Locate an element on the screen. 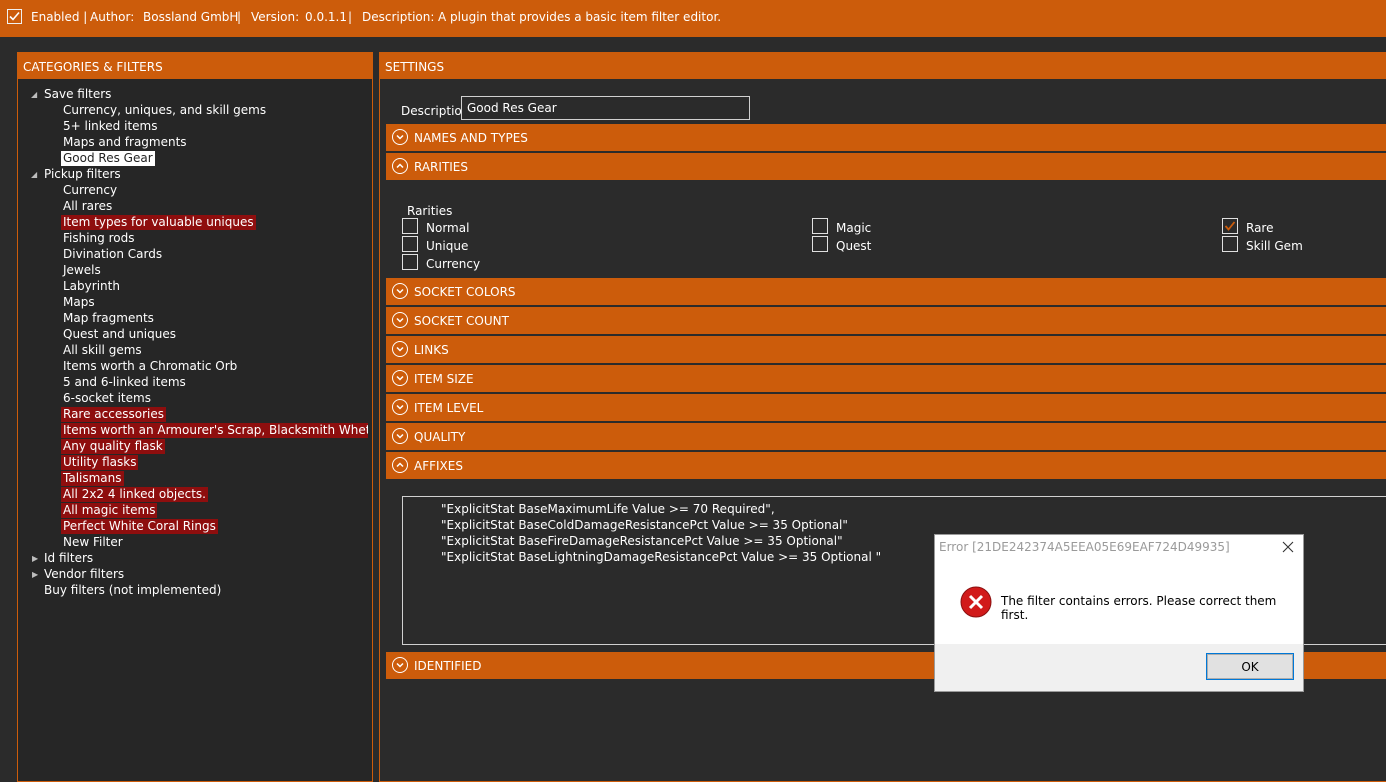 The height and width of the screenshot is (782, 1386). tree-filter-item: 5+ linked items is located at coordinates (110, 126).